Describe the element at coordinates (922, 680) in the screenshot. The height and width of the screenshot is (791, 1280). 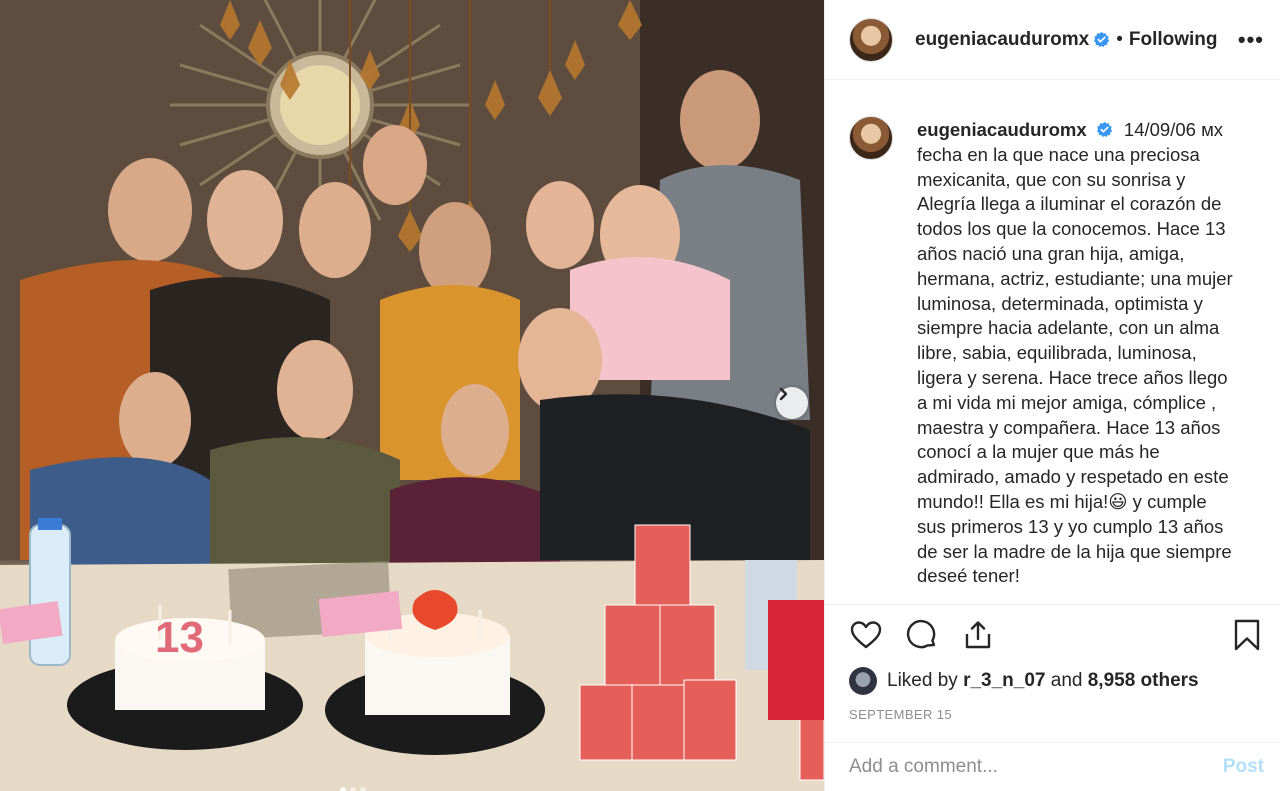
I see `likes-prefix: Liked by` at that location.